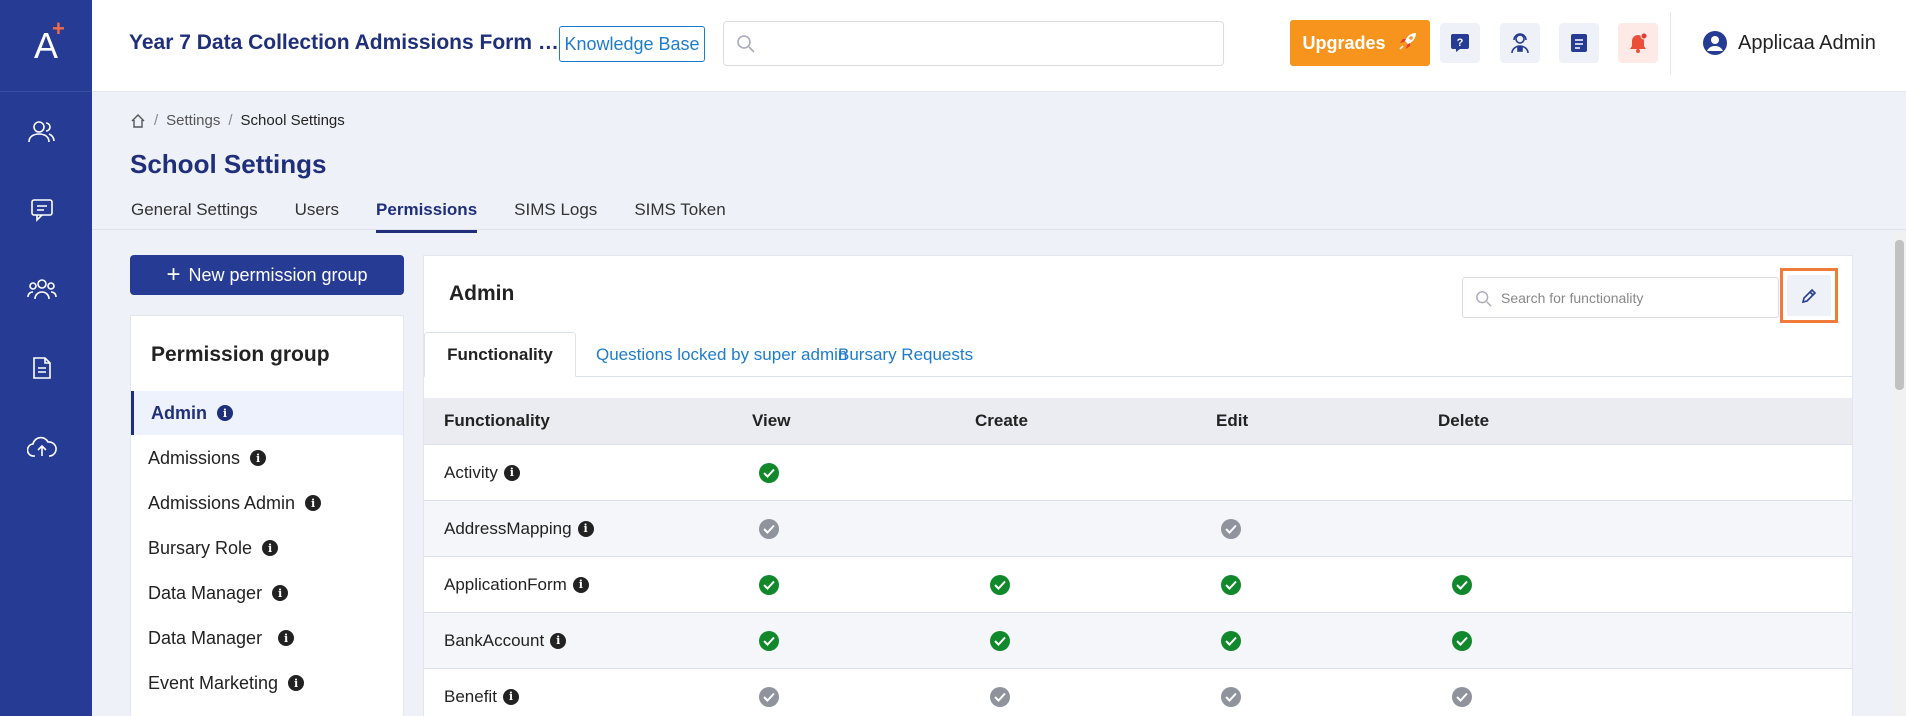 This screenshot has width=1906, height=716. Describe the element at coordinates (42, 132) in the screenshot. I see `contacts-icon` at that location.